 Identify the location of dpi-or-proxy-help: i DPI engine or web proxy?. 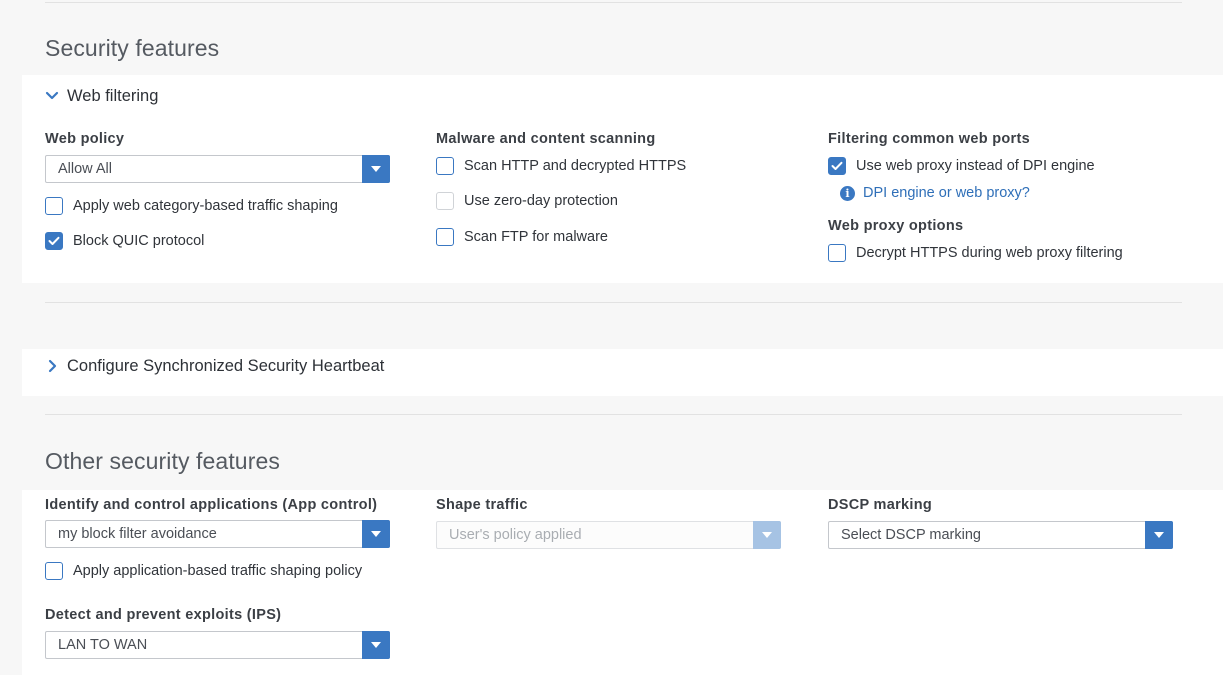
(935, 193).